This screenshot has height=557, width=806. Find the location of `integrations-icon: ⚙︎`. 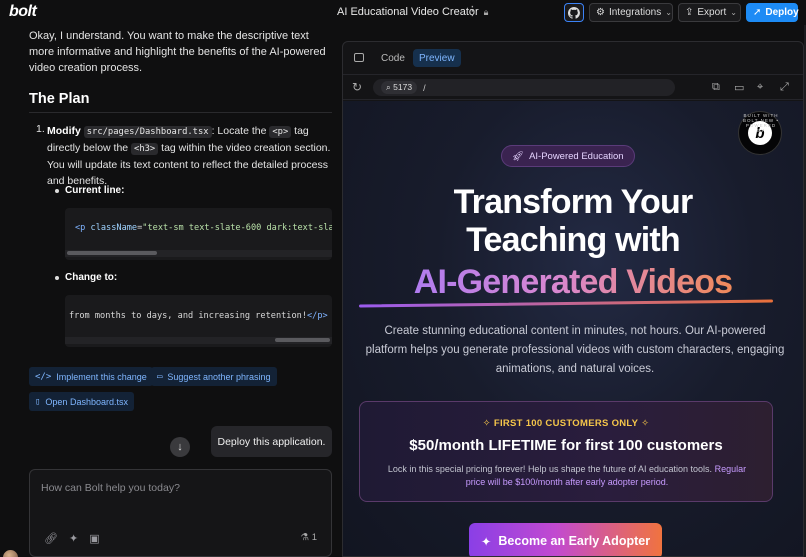

integrations-icon: ⚙︎ is located at coordinates (600, 12).